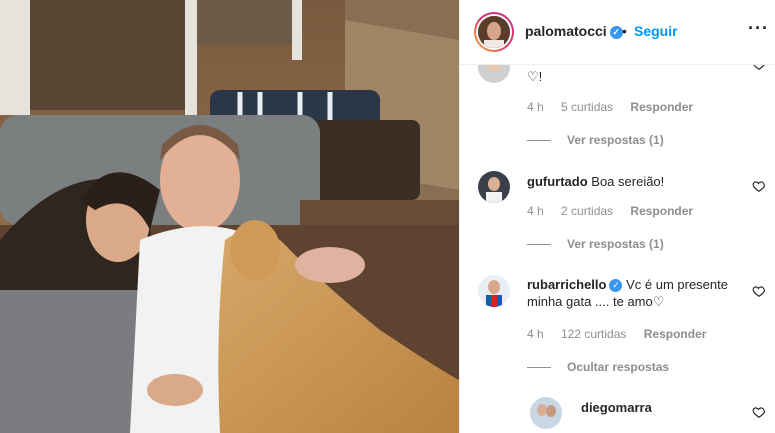 This screenshot has height=433, width=775. What do you see at coordinates (596, 301) in the screenshot?
I see `comment-body-line2: minha gata .... te amo♡` at bounding box center [596, 301].